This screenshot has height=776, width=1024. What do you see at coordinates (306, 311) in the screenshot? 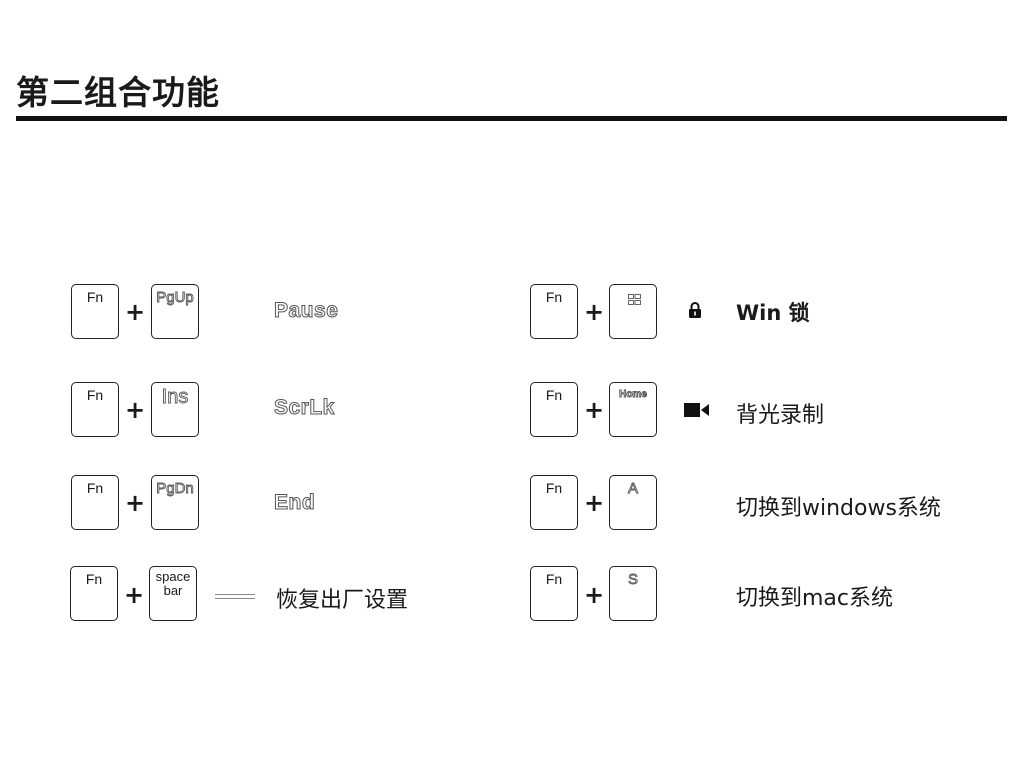
I see `pause-function-label: Pause` at bounding box center [306, 311].